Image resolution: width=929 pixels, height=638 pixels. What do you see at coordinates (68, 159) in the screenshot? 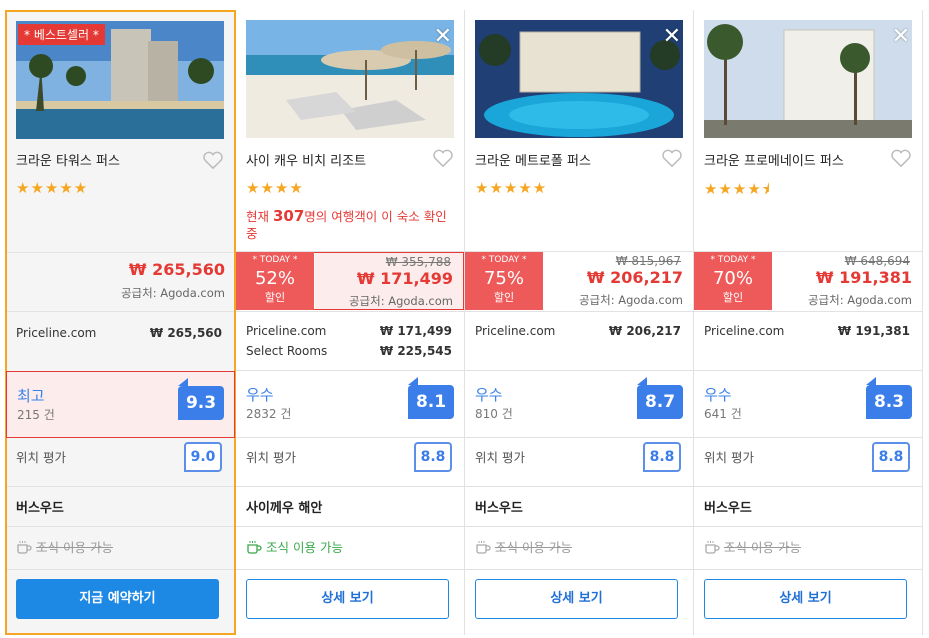
I see `hotel-name: 크라운 타워스 퍼스` at bounding box center [68, 159].